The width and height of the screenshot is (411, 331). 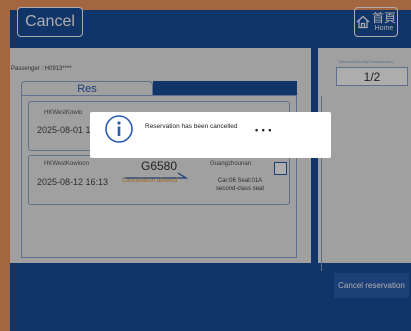 I want to click on dialog-message: Reservation has been cancelled, so click(x=191, y=126).